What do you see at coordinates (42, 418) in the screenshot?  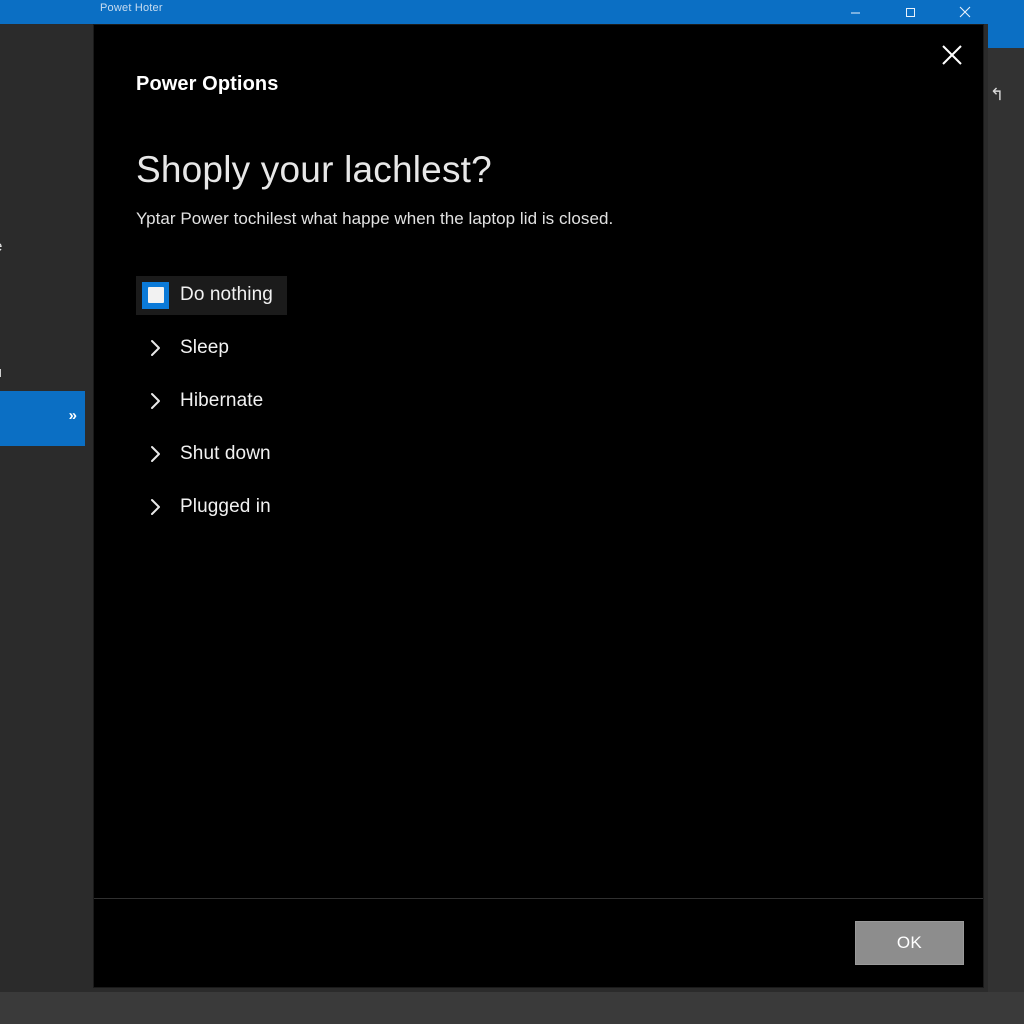 I see `background-selected-nav-row: »` at bounding box center [42, 418].